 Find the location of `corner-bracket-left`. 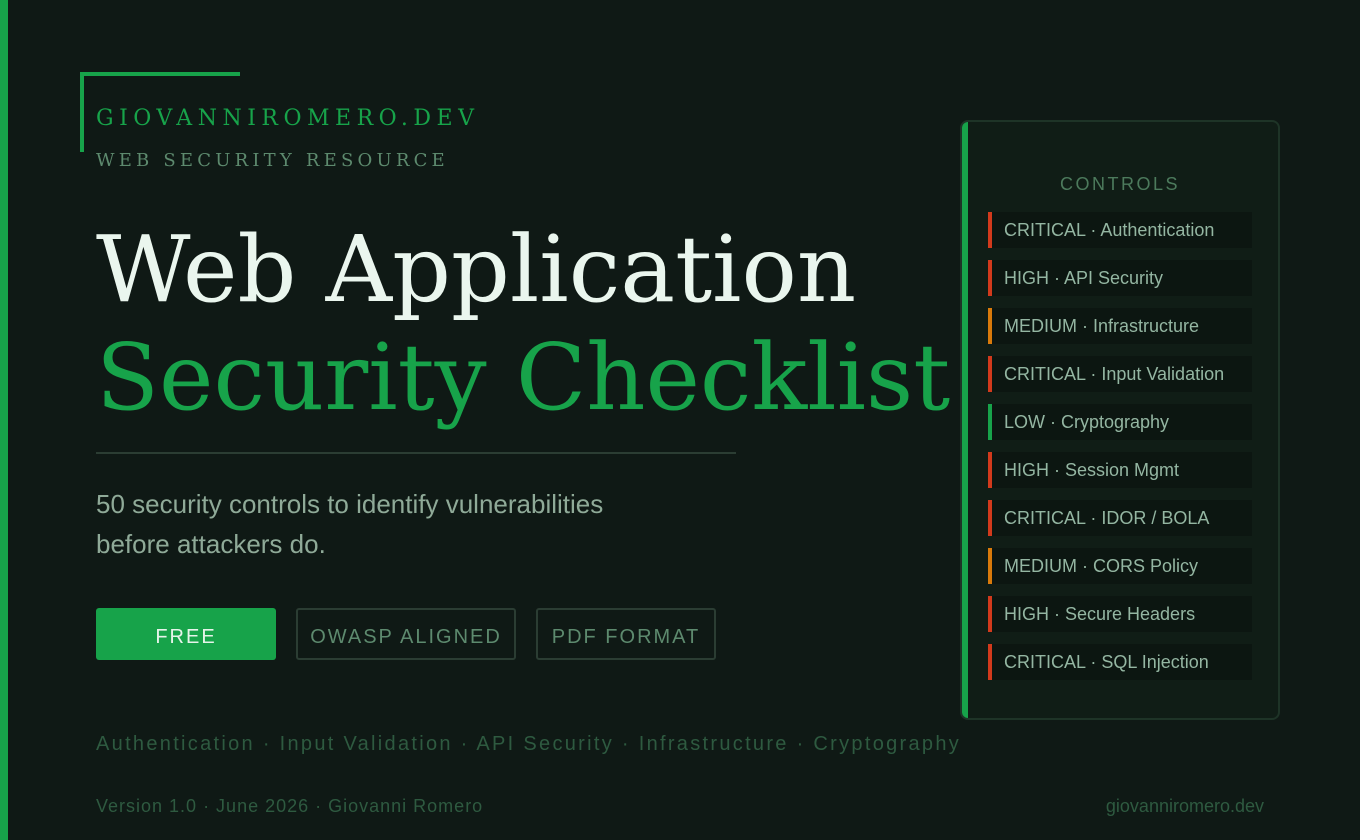

corner-bracket-left is located at coordinates (82, 112).